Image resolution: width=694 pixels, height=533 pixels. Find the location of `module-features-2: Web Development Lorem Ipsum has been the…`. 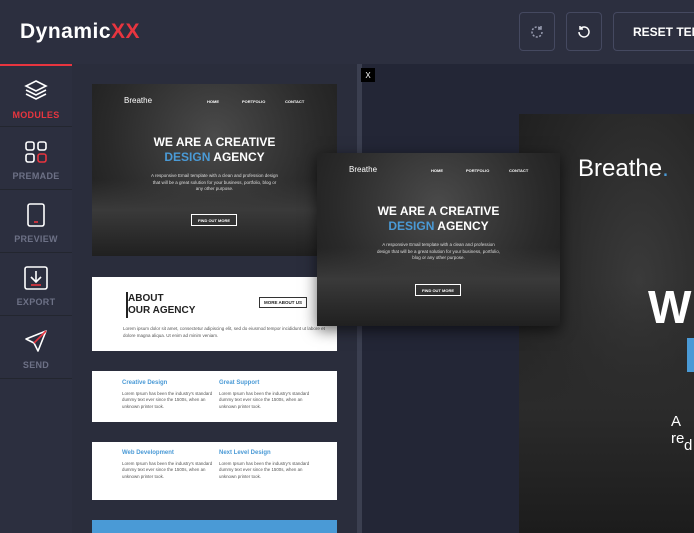

module-features-2: Web Development Lorem Ipsum has been the… is located at coordinates (214, 471).